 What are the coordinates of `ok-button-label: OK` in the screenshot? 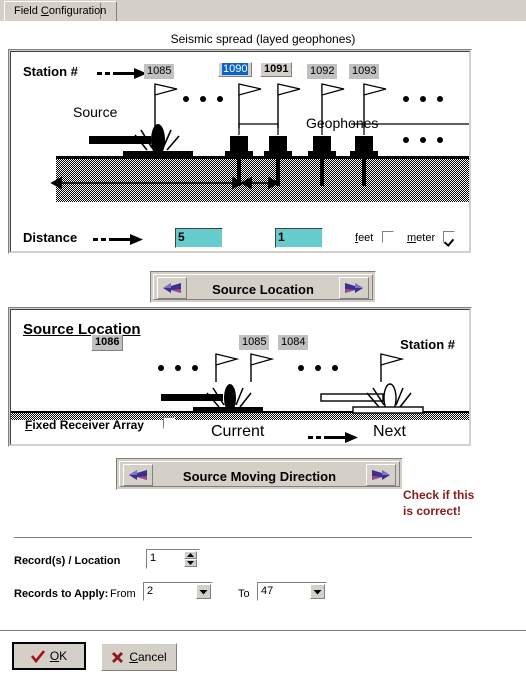 It's located at (58, 656).